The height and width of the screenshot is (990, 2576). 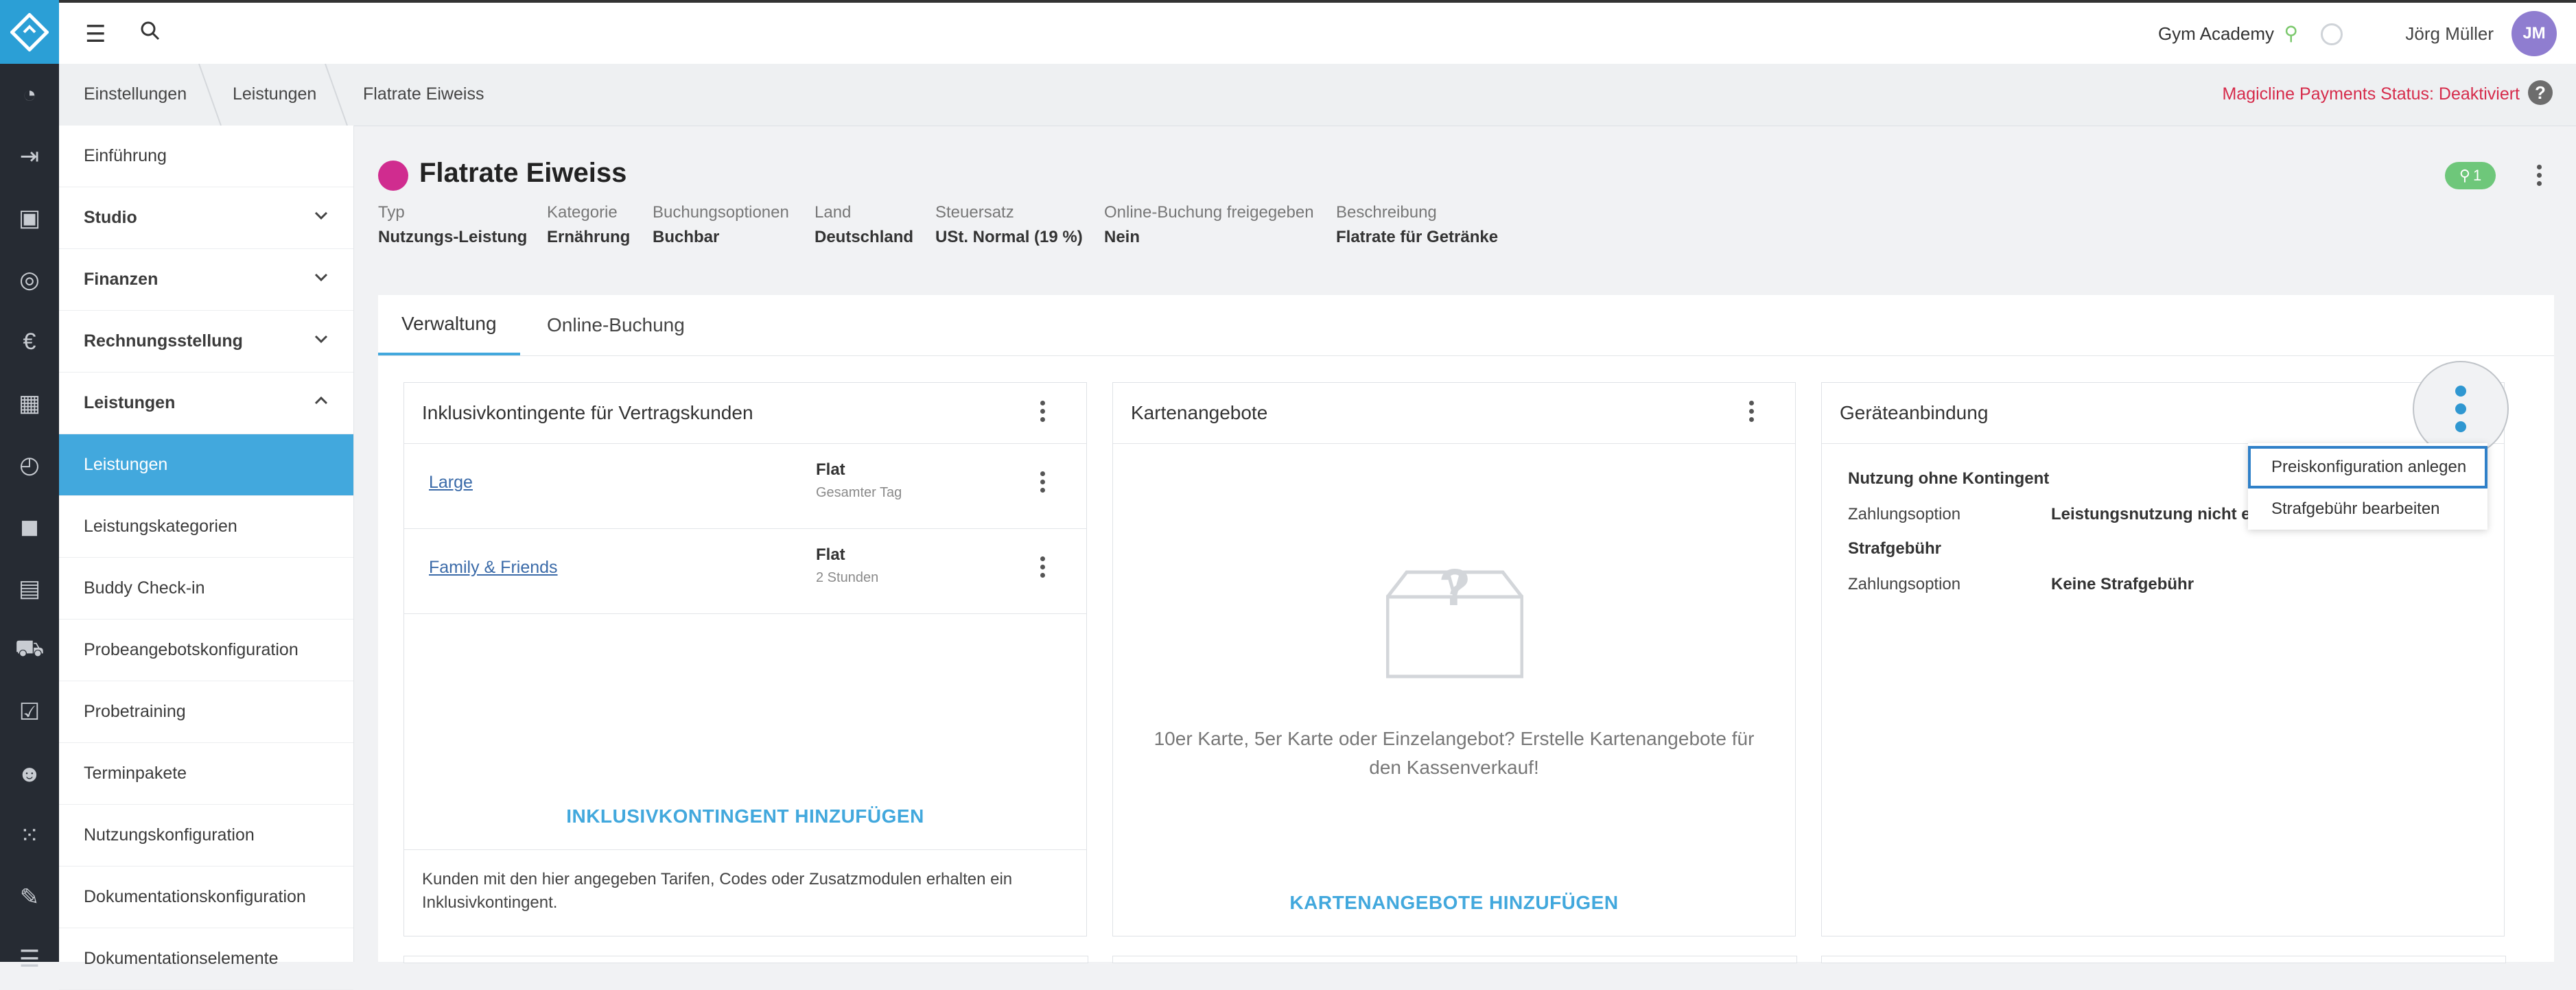 What do you see at coordinates (745, 816) in the screenshot?
I see `add-inklusivkontingent-button: INKLUSIVKONTINGENT HINZUFÜGEN` at bounding box center [745, 816].